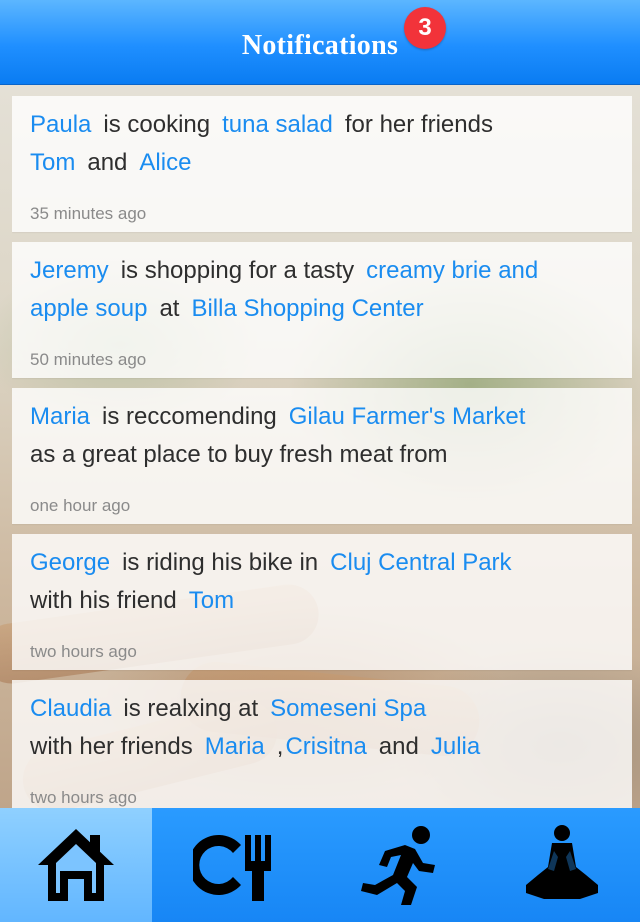  What do you see at coordinates (232, 868) in the screenshot?
I see `restaurant-icon` at bounding box center [232, 868].